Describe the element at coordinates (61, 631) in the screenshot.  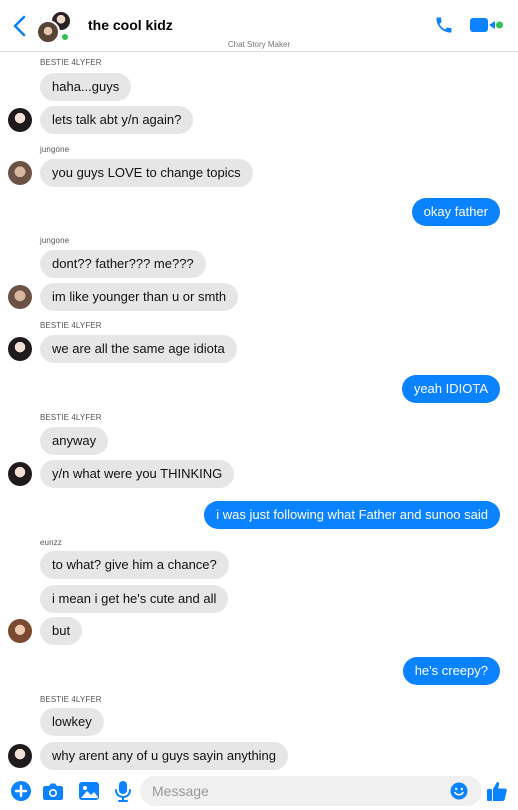
I see `incoming-message: but` at that location.